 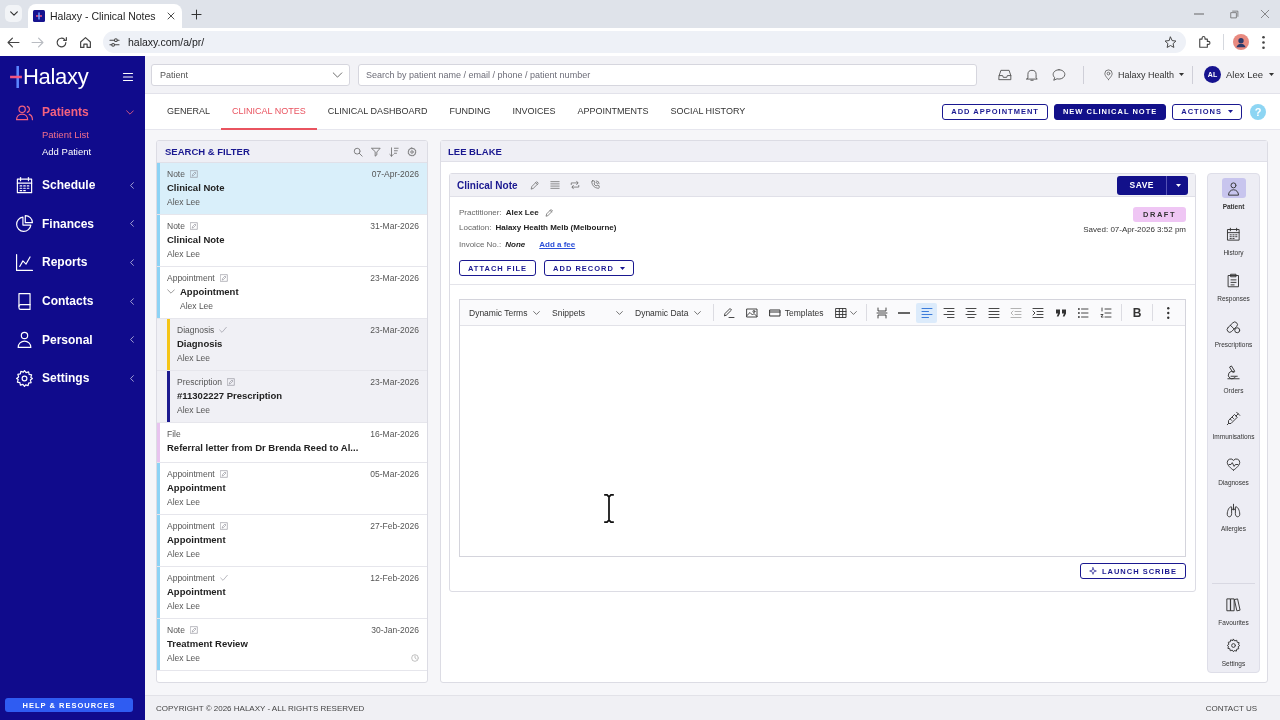 What do you see at coordinates (1105, 312) in the screenshot?
I see `numbered-list-icon` at bounding box center [1105, 312].